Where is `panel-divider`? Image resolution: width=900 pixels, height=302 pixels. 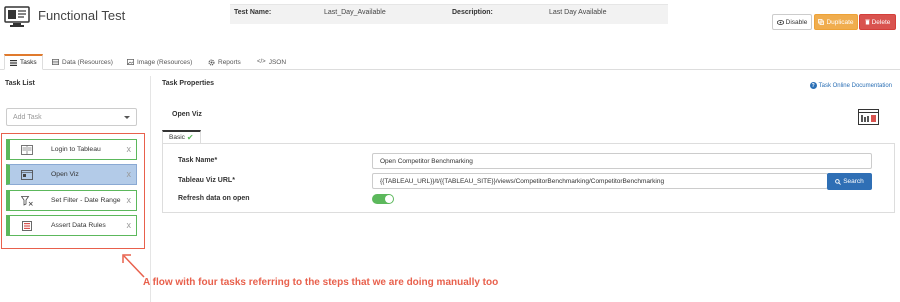
panel-divider is located at coordinates (150, 189).